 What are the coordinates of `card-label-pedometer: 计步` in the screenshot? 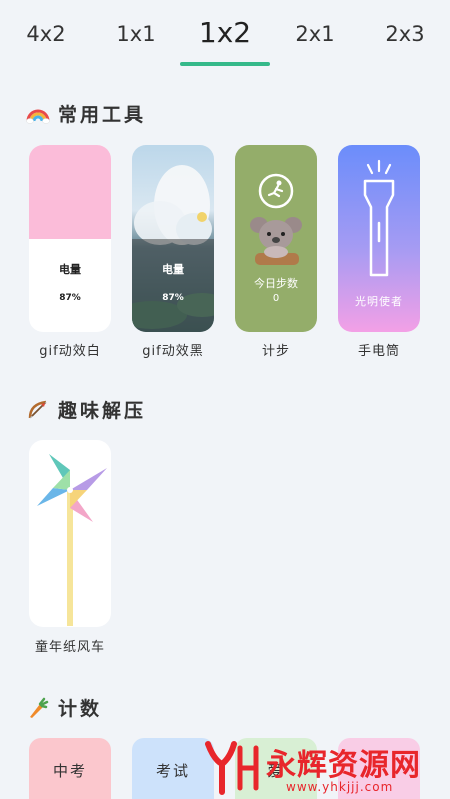 It's located at (276, 351).